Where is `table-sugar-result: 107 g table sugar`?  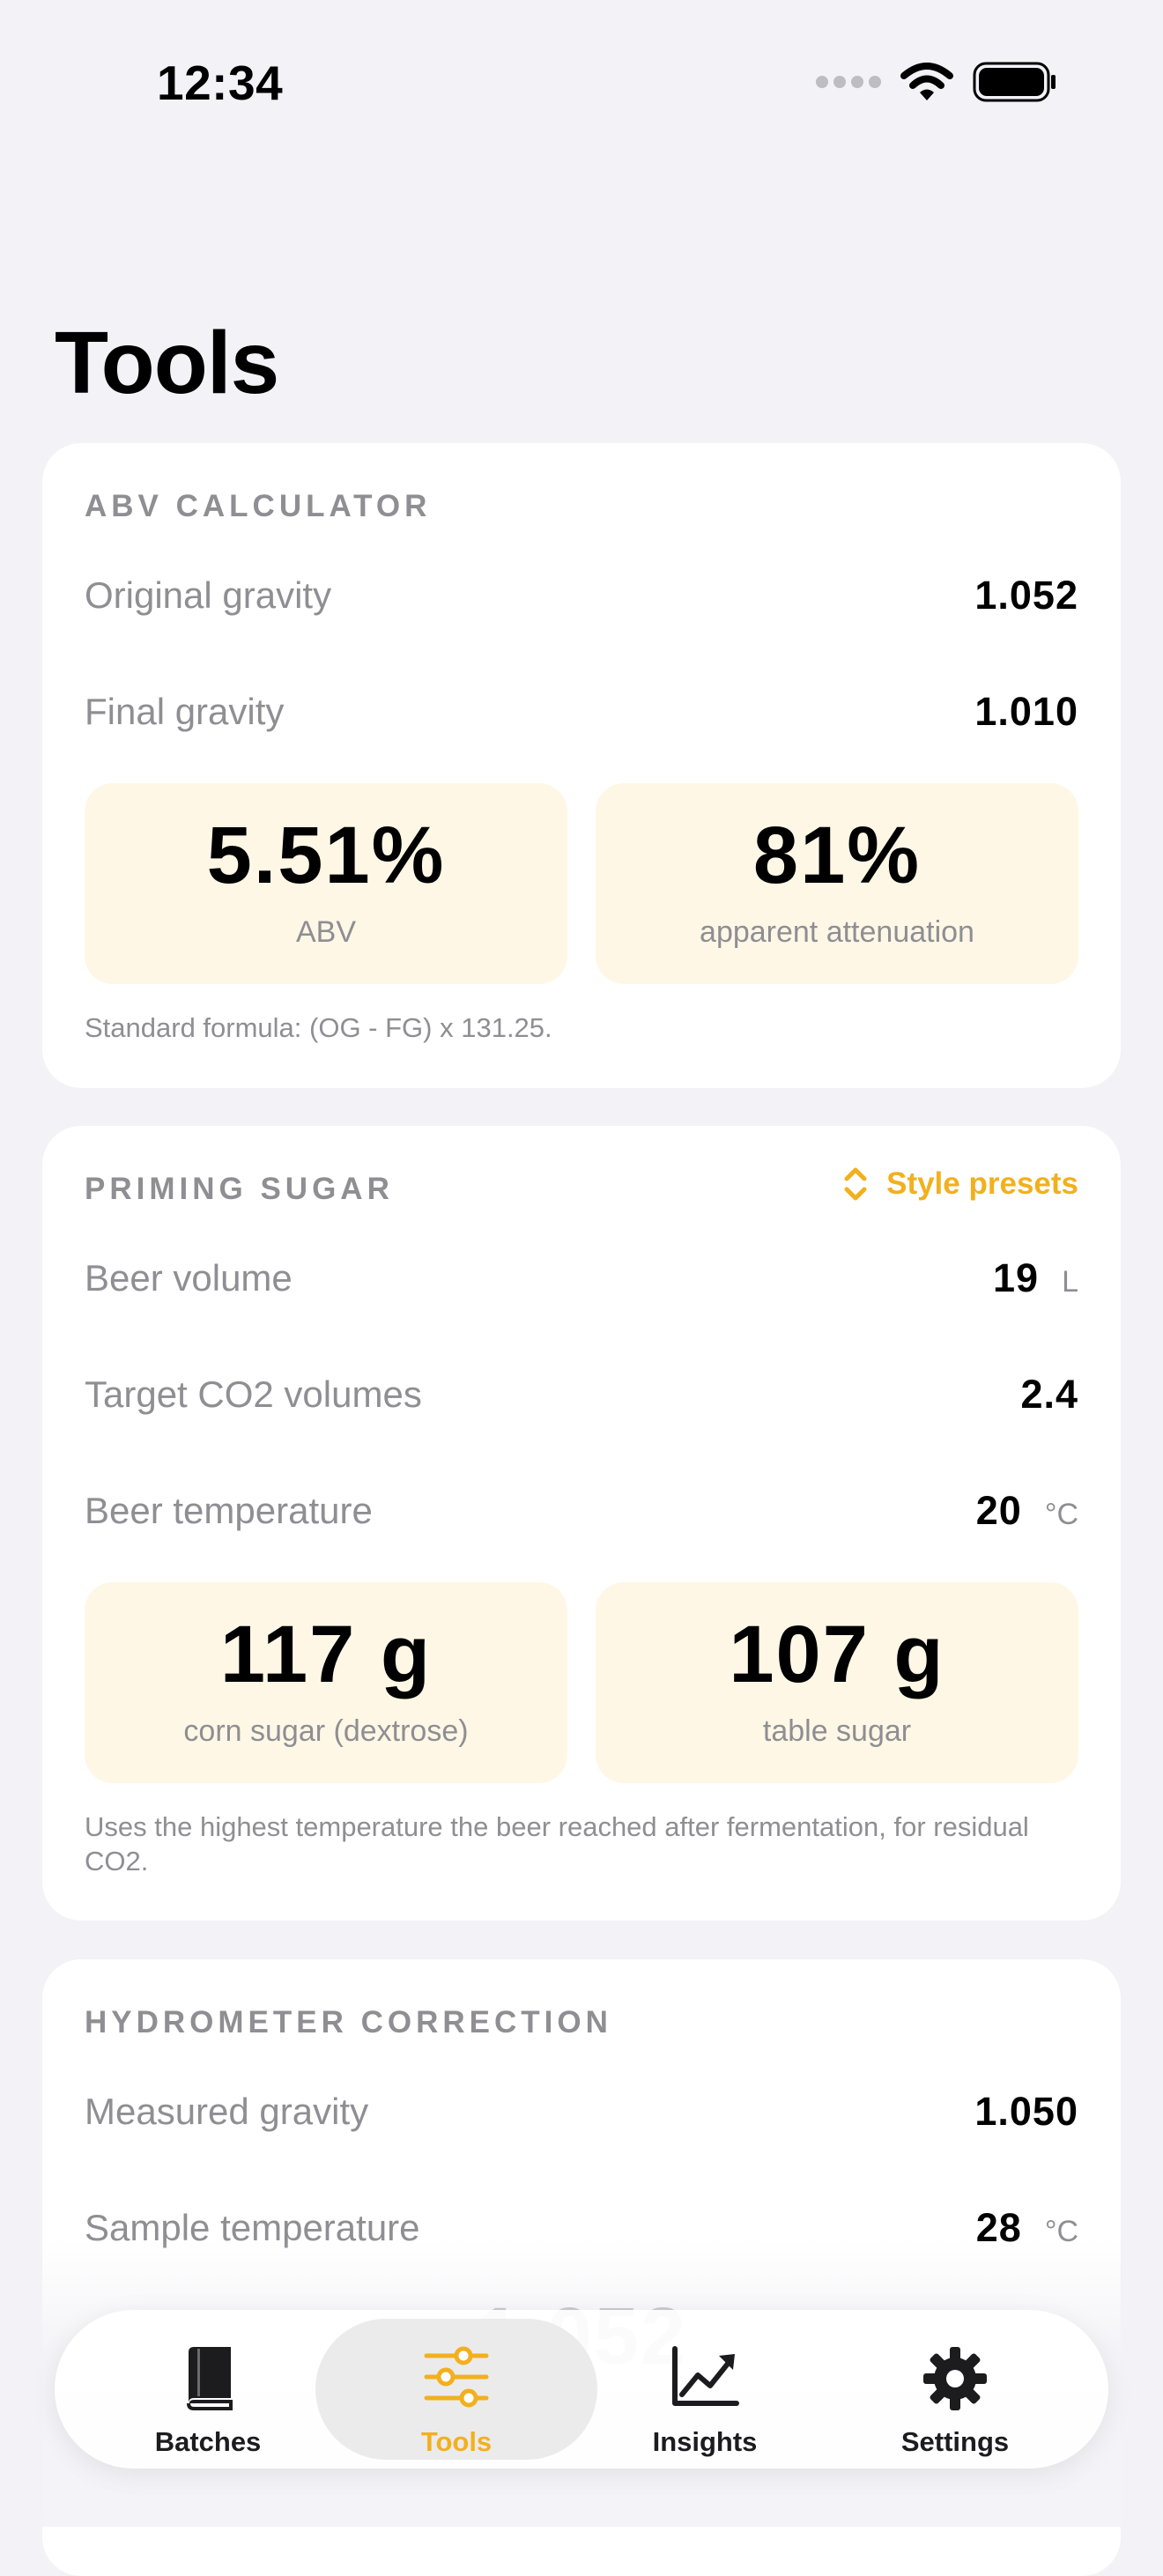 table-sugar-result: 107 g table sugar is located at coordinates (837, 1683).